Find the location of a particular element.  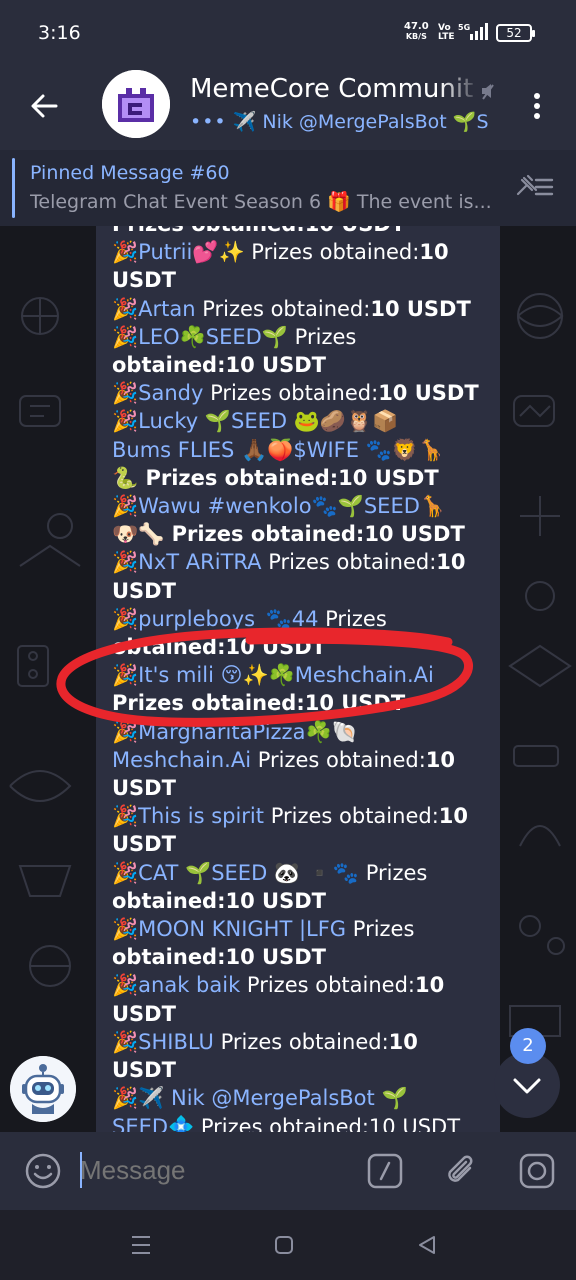

winner-line: 🎉This is spirit Prizes obtained:10 is located at coordinates (302, 816).